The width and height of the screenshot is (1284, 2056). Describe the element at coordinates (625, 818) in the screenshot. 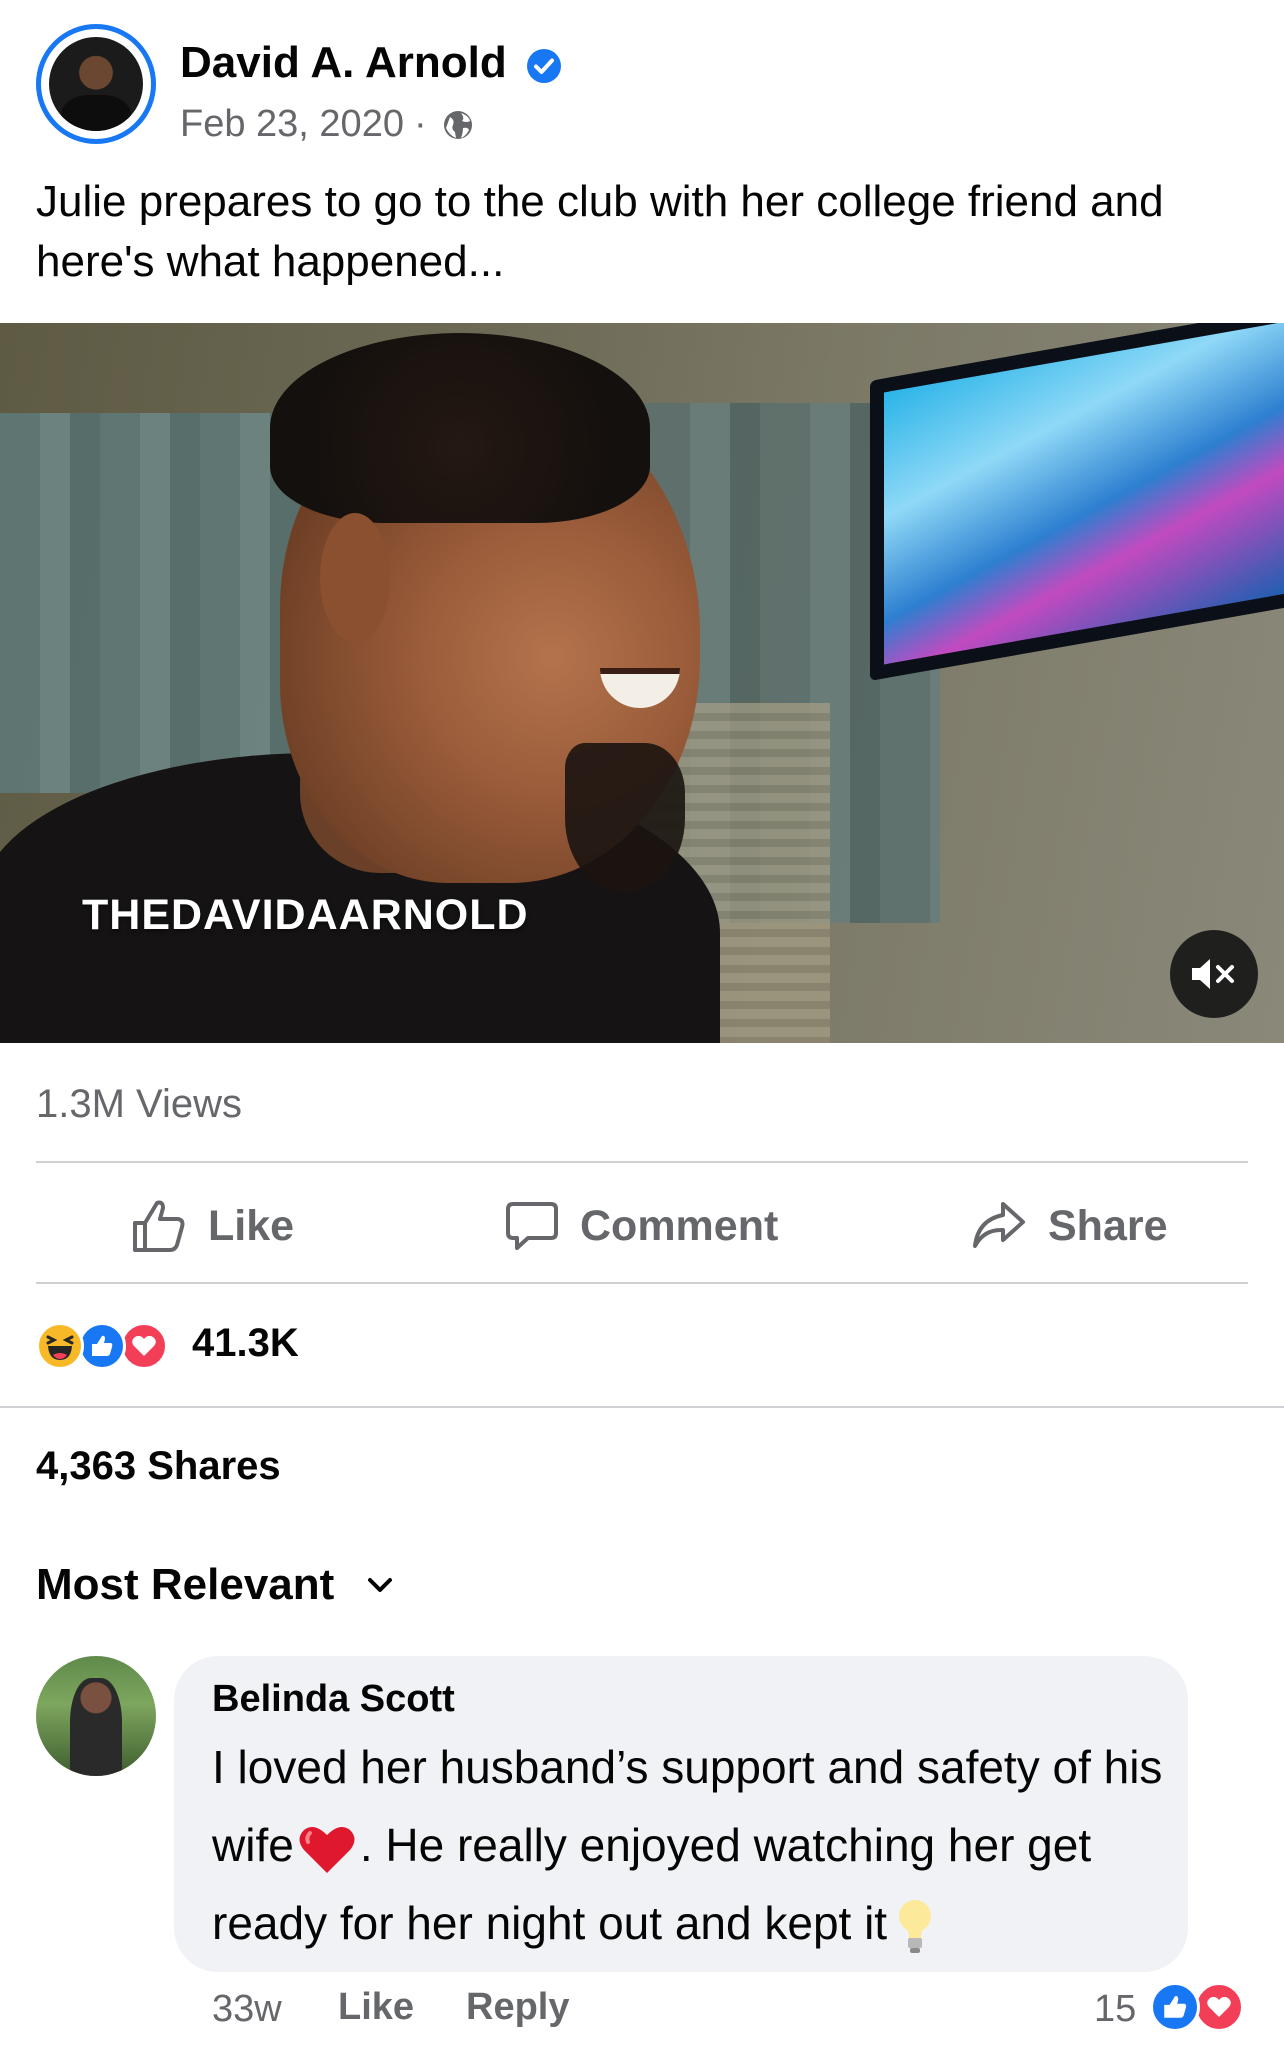

I see `video-frame-person-beard` at that location.